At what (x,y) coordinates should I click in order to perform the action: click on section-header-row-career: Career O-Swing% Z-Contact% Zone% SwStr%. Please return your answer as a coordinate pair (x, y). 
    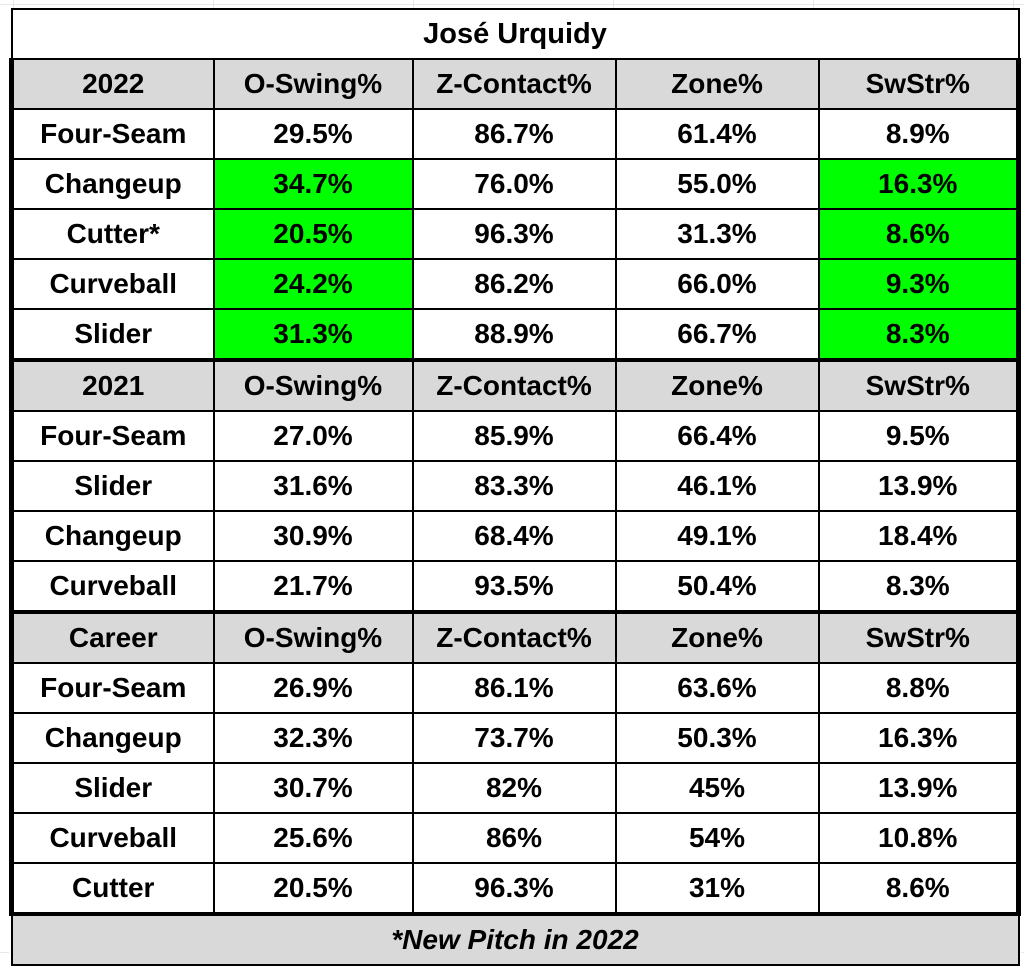
    Looking at the image, I should click on (515, 637).